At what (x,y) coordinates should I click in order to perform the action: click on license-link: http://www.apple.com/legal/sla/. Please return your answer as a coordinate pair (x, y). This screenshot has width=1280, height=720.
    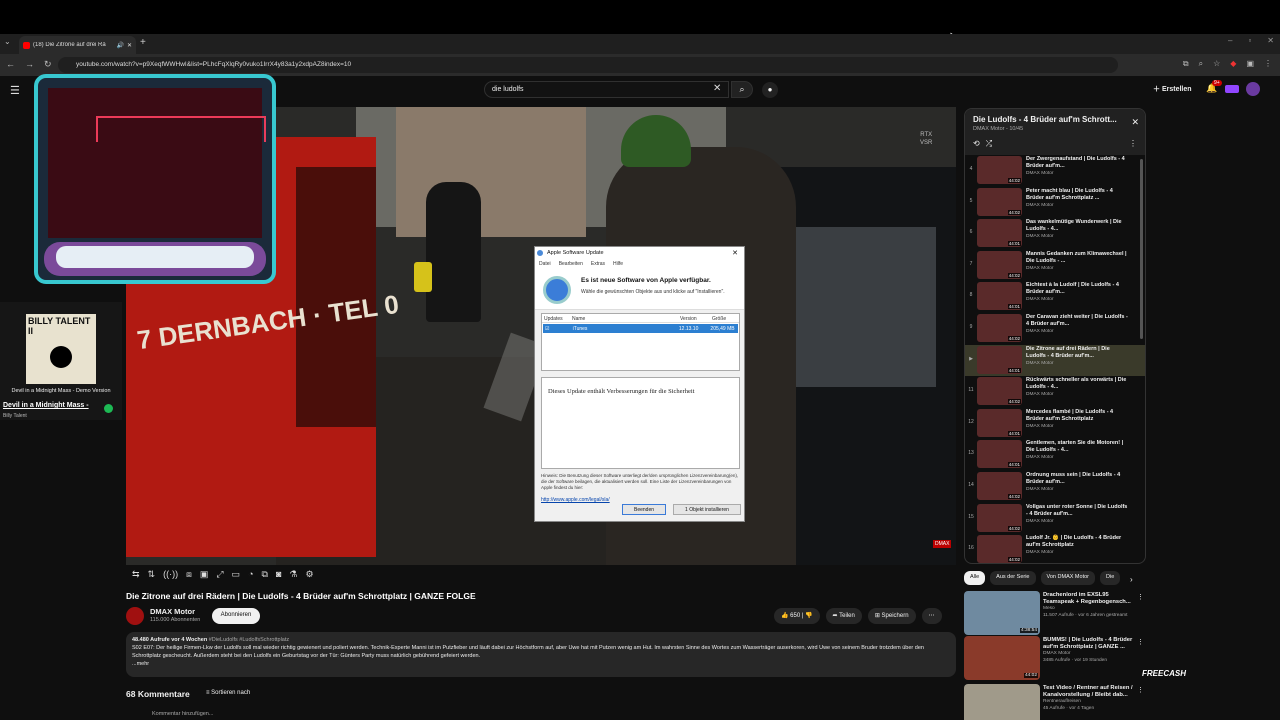
    Looking at the image, I should click on (575, 500).